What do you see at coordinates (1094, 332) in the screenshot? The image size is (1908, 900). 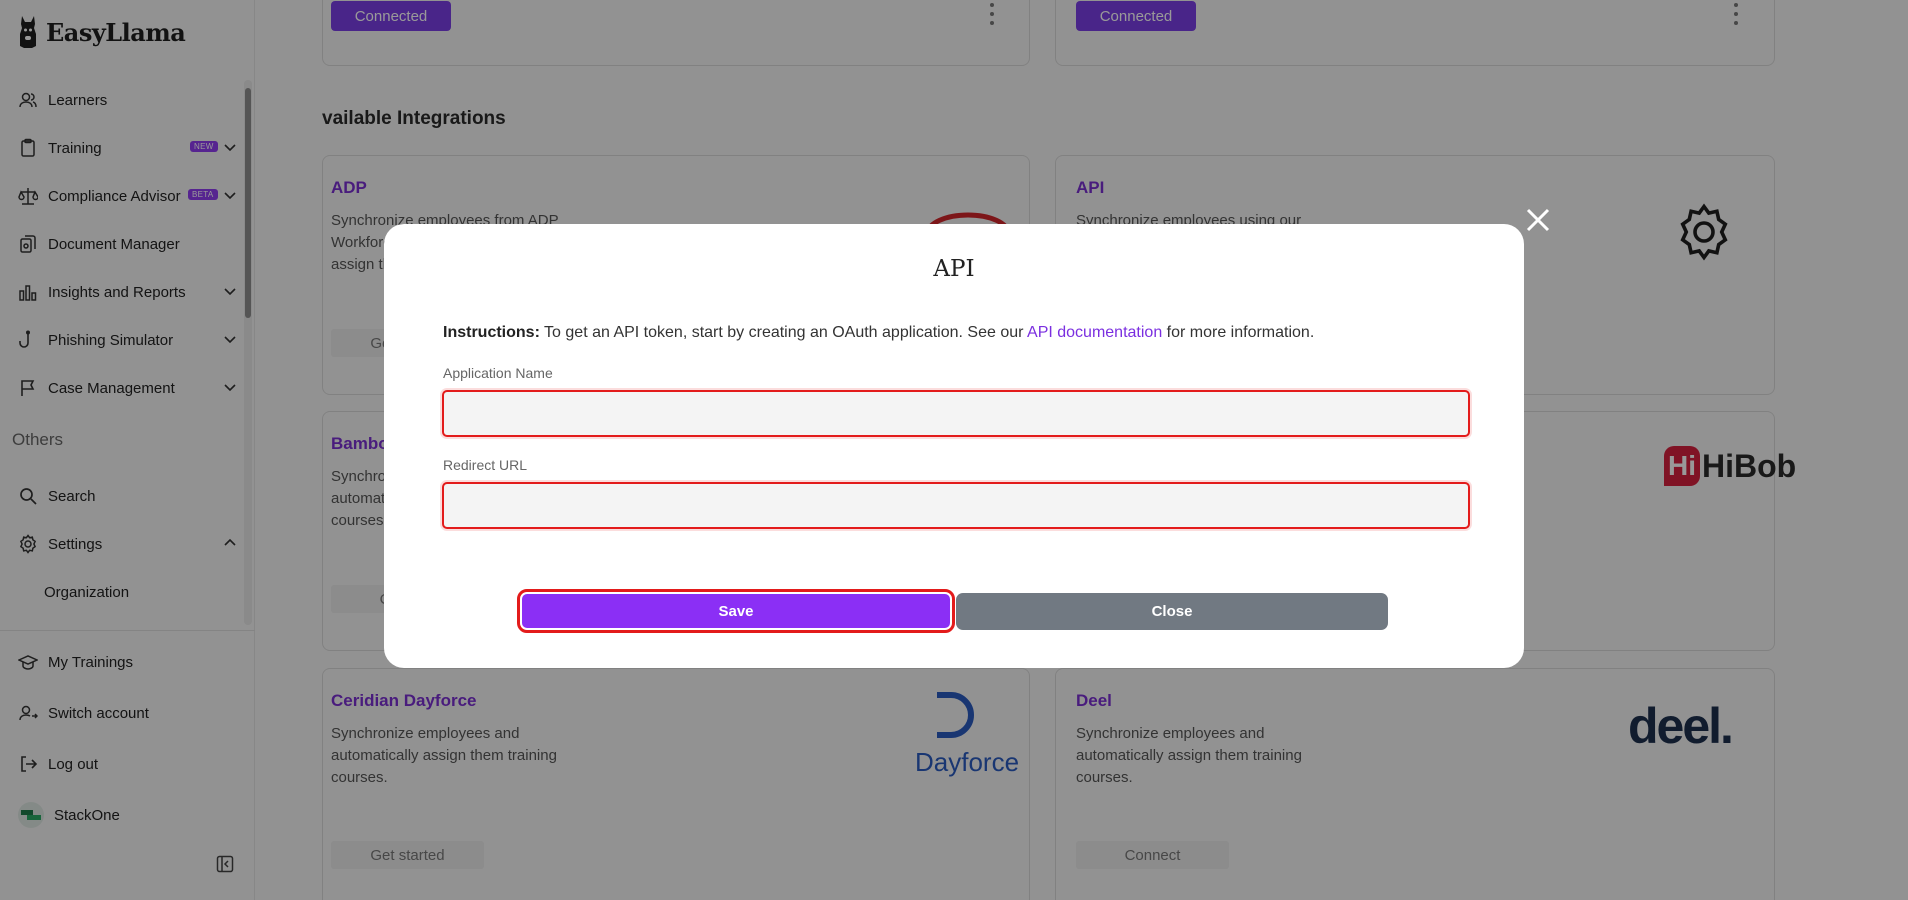 I see `api-documentation-link: API documentation` at bounding box center [1094, 332].